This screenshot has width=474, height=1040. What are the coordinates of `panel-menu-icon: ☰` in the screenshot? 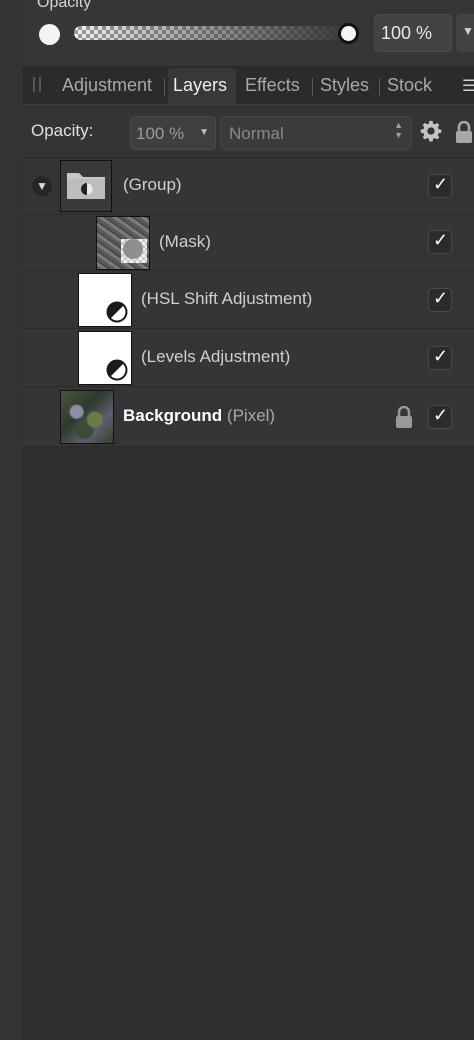 It's located at (468, 86).